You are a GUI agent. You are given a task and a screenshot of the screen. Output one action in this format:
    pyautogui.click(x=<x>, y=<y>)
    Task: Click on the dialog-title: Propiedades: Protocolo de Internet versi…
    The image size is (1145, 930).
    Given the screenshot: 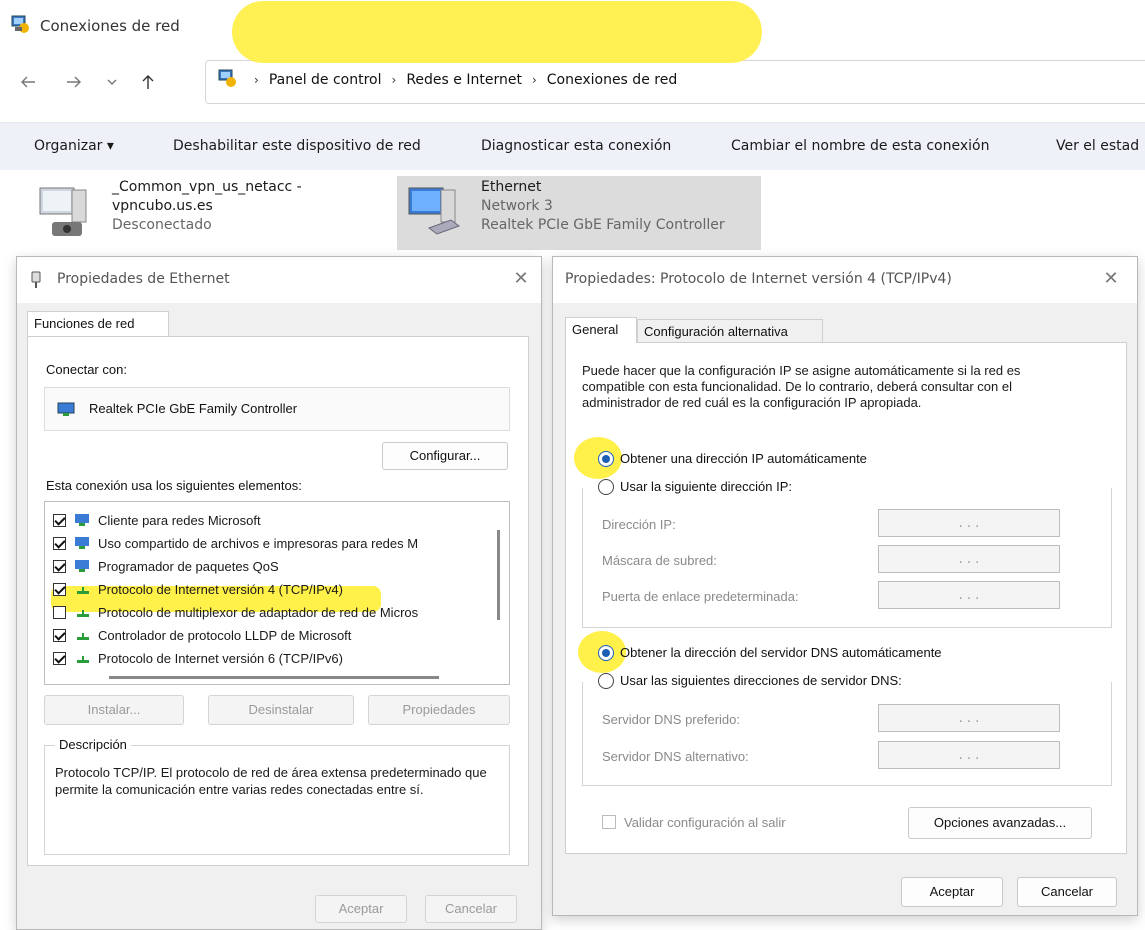 What is the action you would take?
    pyautogui.click(x=758, y=279)
    